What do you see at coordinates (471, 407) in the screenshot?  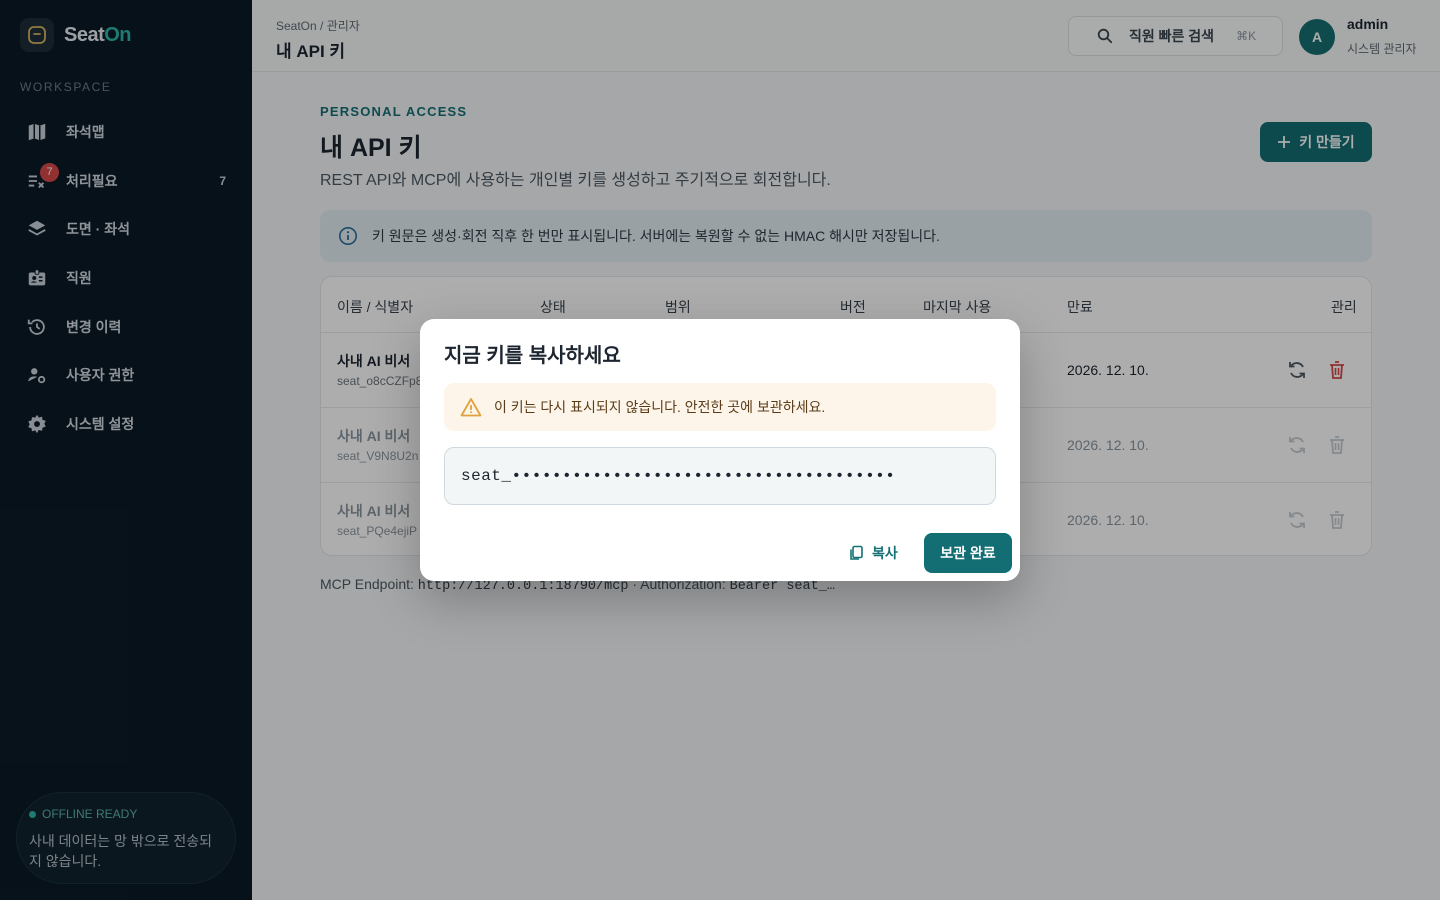 I see `warning-icon` at bounding box center [471, 407].